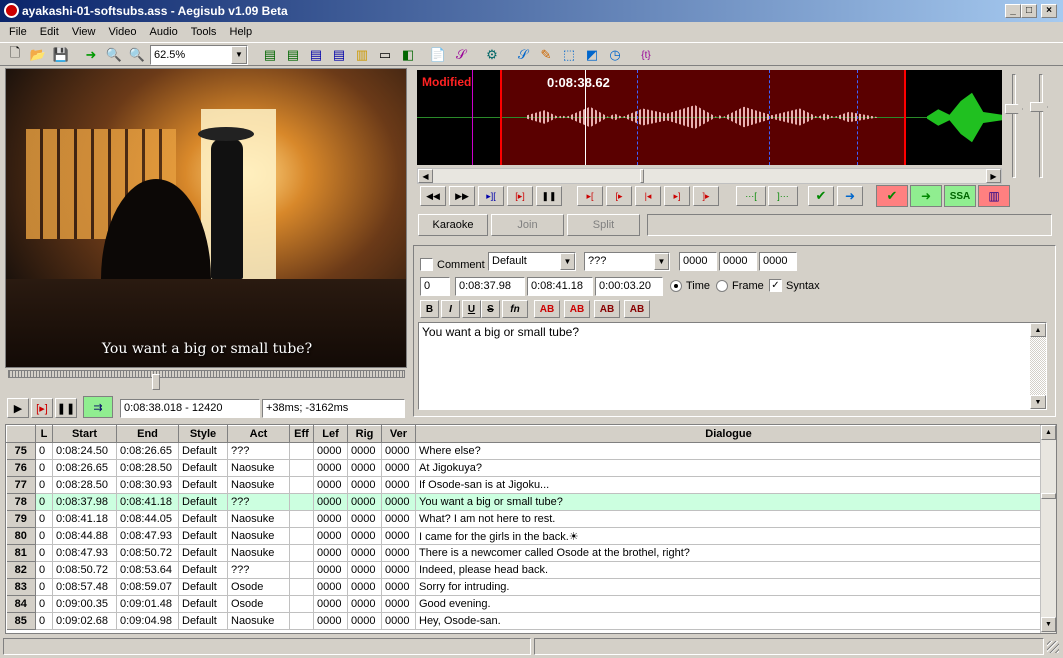 This screenshot has width=1063, height=658. Describe the element at coordinates (490, 309) in the screenshot. I see `strikeout-button: S` at that location.